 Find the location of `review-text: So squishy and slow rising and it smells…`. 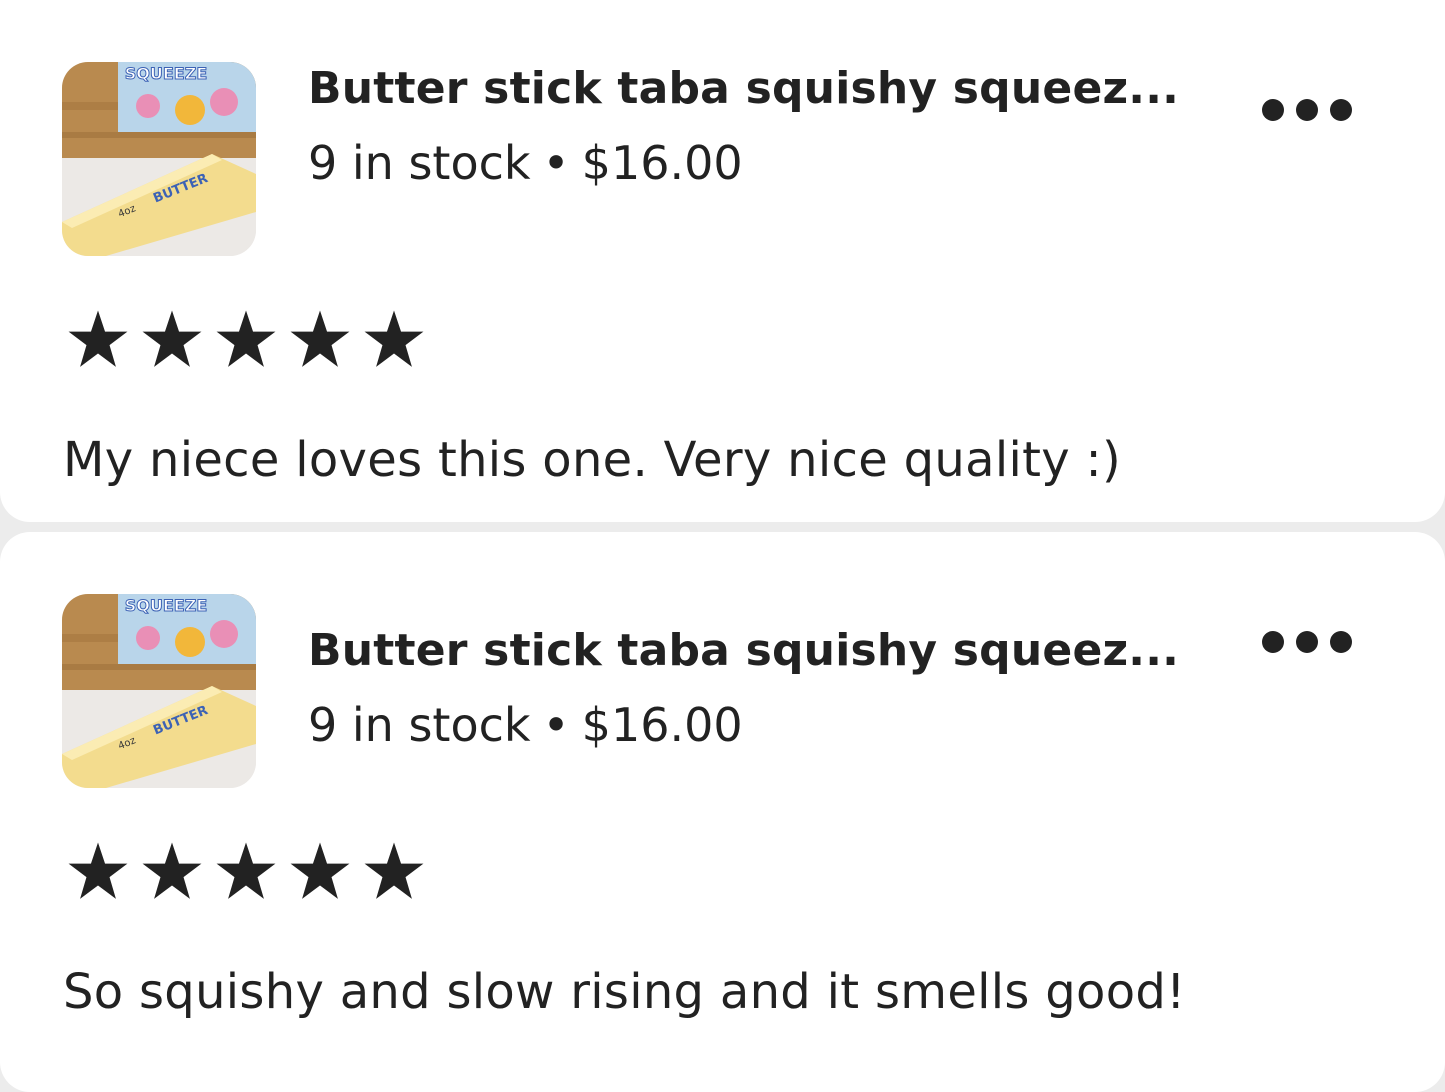

review-text: So squishy and slow rising and it smells… is located at coordinates (624, 992).